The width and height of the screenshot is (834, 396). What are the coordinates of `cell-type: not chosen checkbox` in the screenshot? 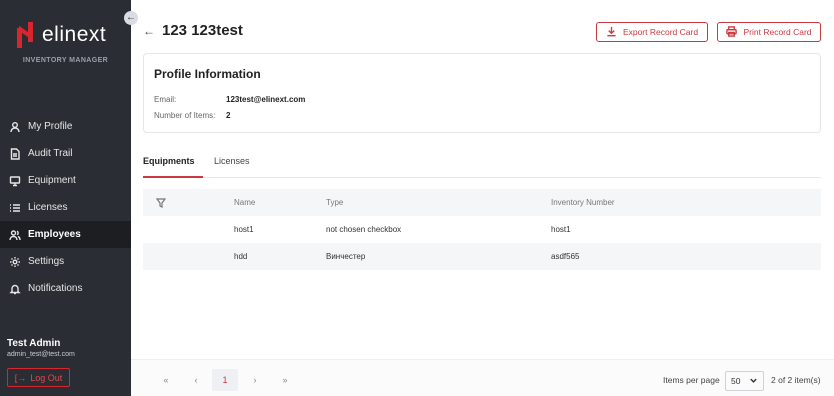 It's located at (364, 229).